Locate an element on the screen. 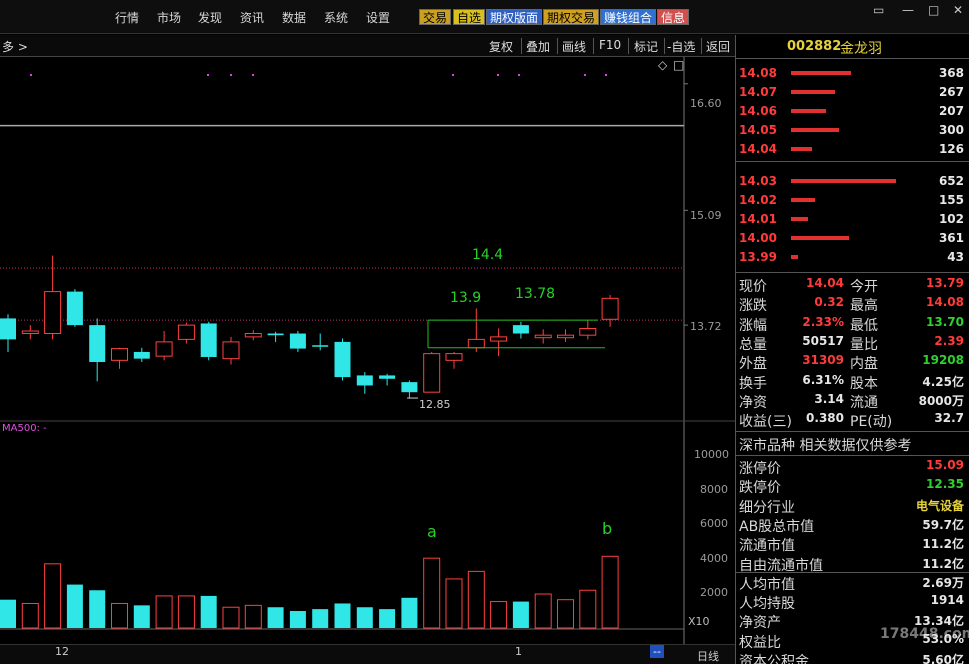 The width and height of the screenshot is (969, 664). ask-row: 14.05 300 is located at coordinates (850, 130).